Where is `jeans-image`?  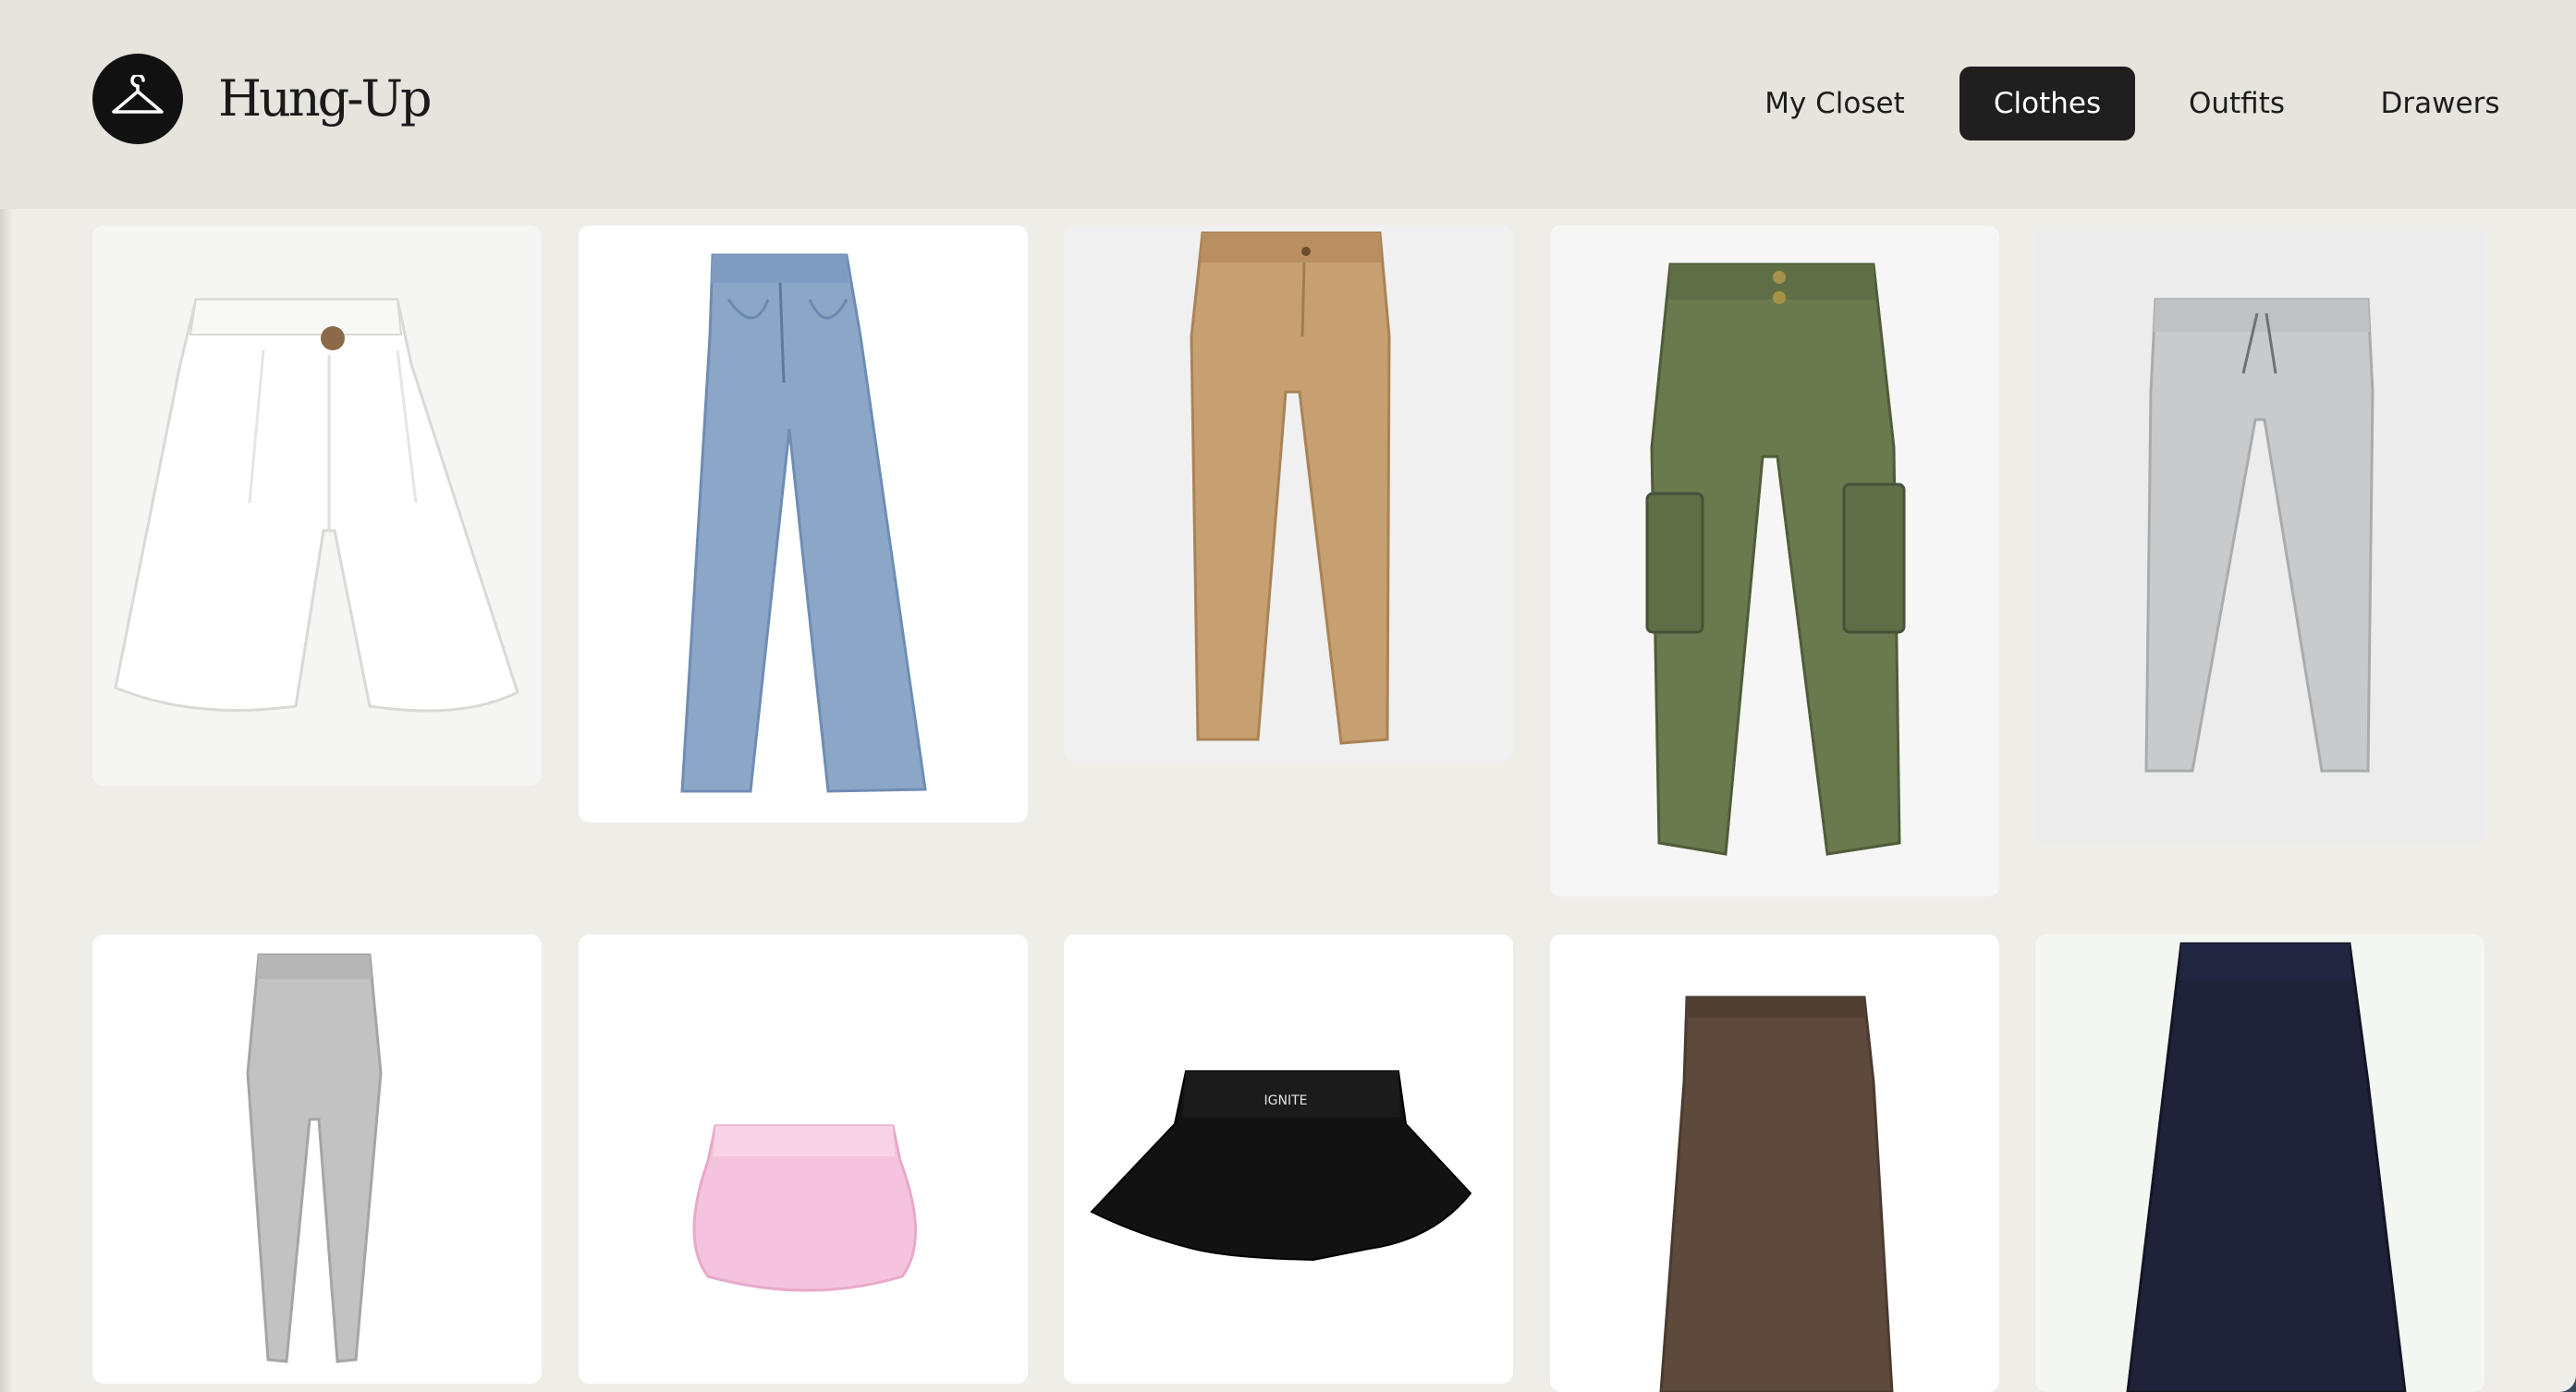 jeans-image is located at coordinates (803, 523).